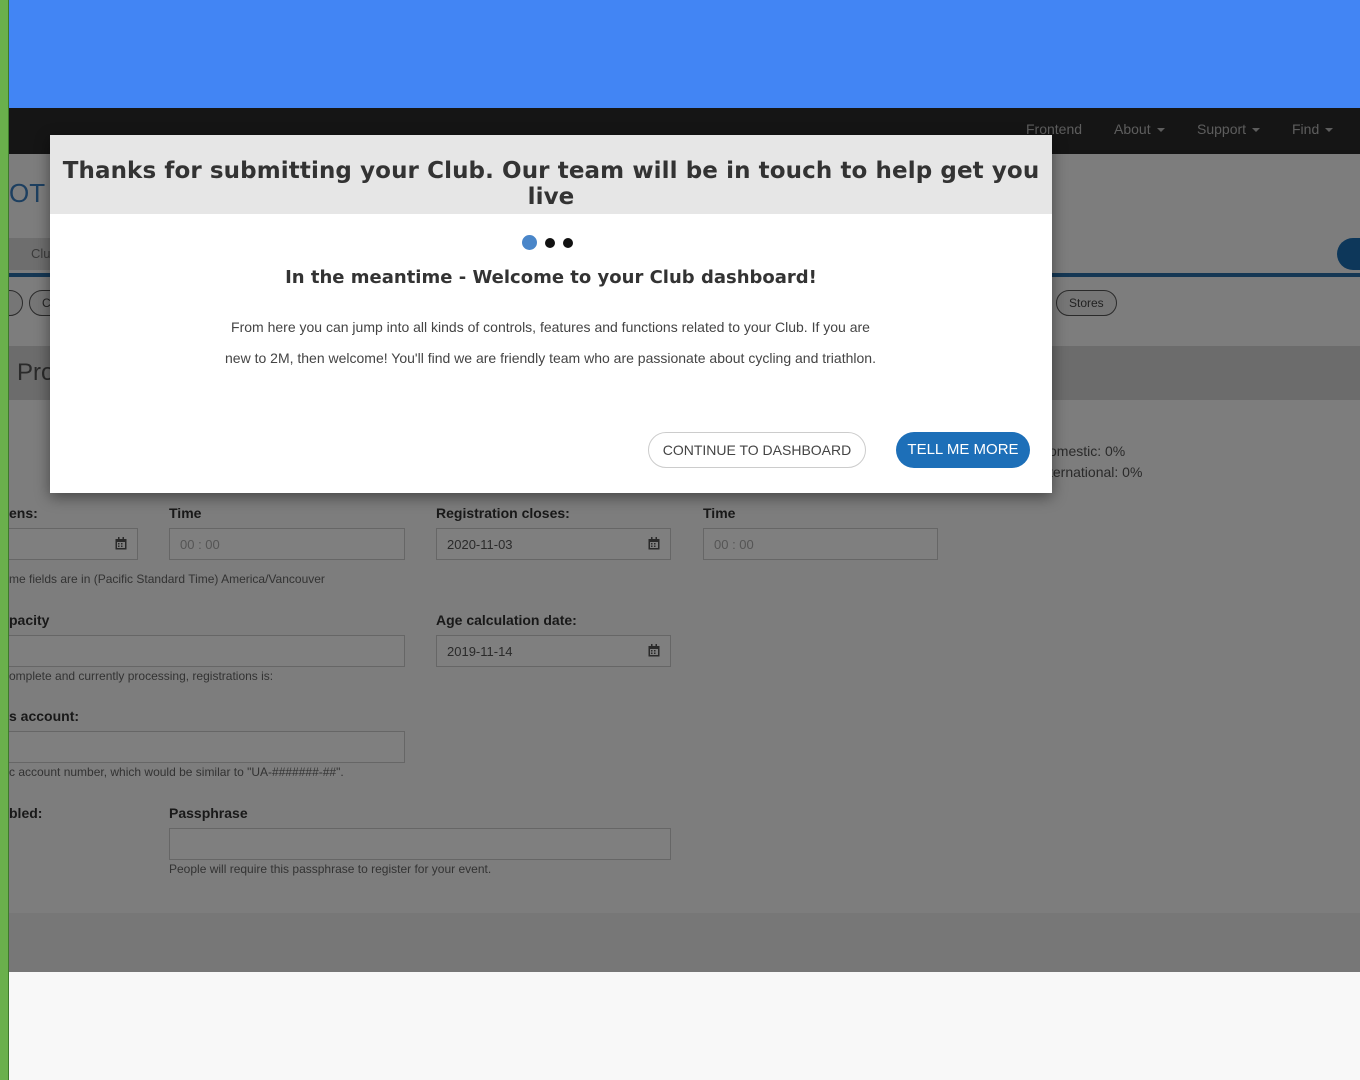 The image size is (1360, 1080). Describe the element at coordinates (757, 450) in the screenshot. I see `continue-to-dashboard-button: CONTINUE TO DASHBOARD` at that location.